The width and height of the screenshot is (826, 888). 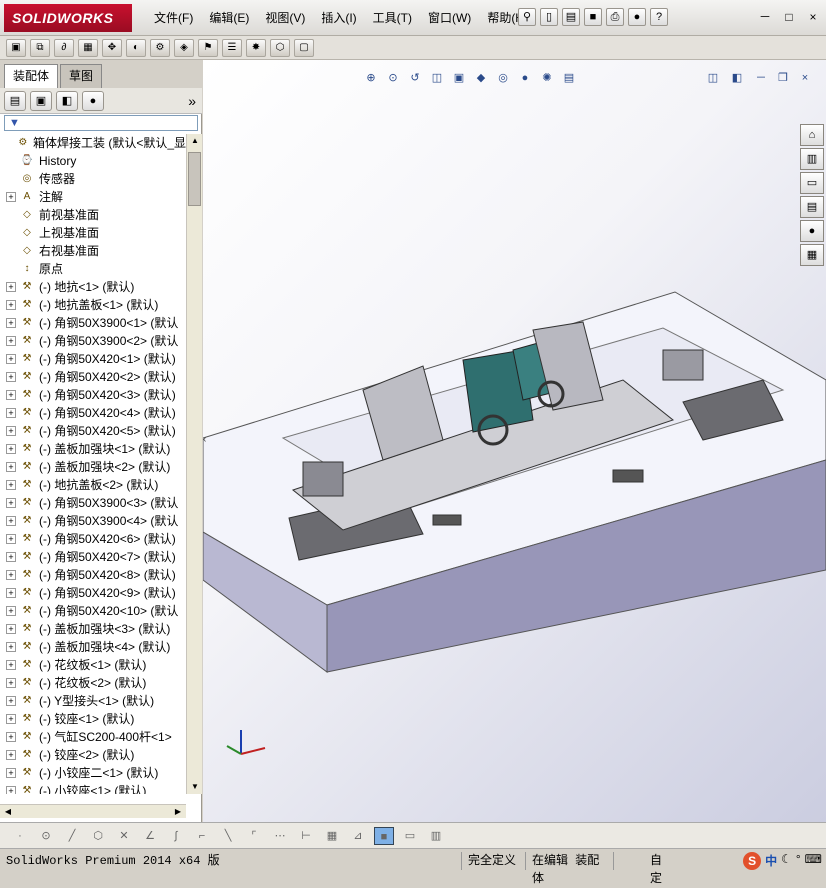 What do you see at coordinates (765, 17) in the screenshot?
I see `minimize-button: －` at bounding box center [765, 17].